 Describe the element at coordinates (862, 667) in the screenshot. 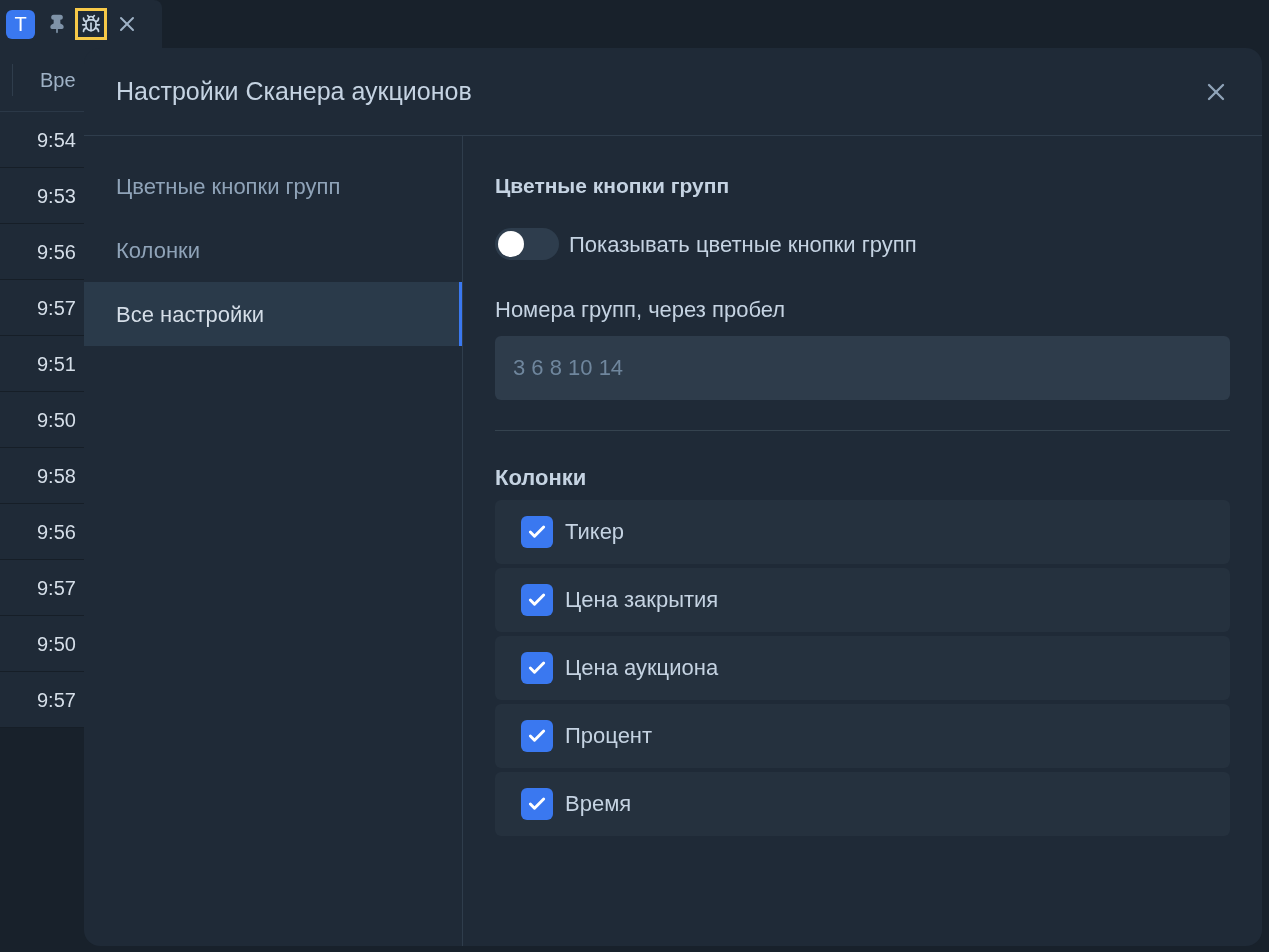

I see `column-option-row: Цена аукциона` at that location.